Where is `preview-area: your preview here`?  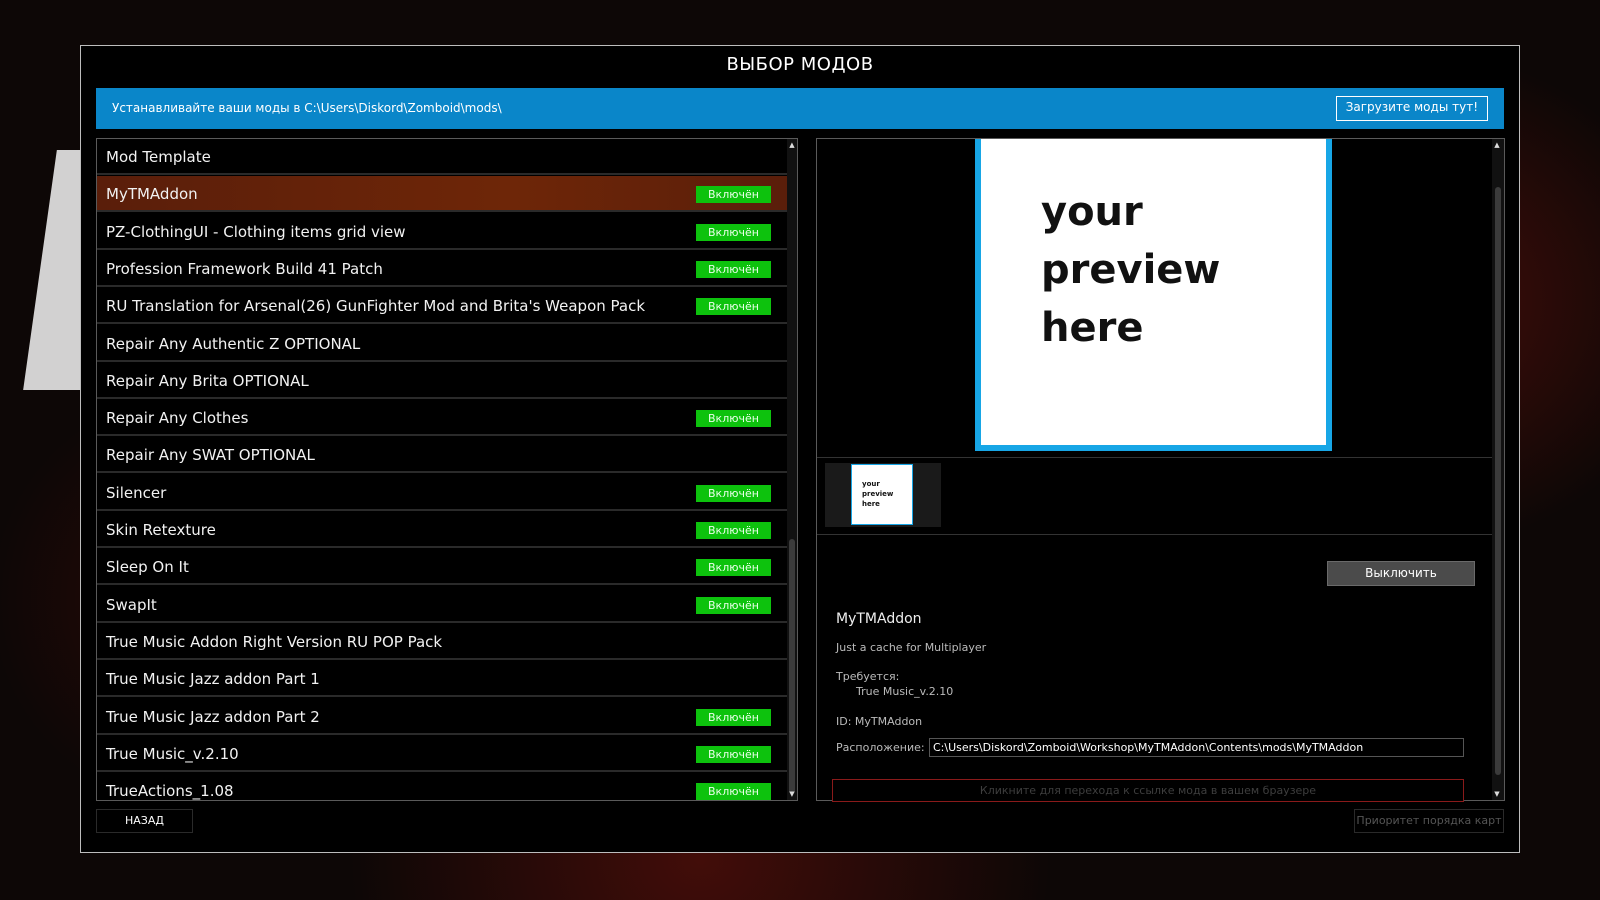 preview-area: your preview here is located at coordinates (1154, 298).